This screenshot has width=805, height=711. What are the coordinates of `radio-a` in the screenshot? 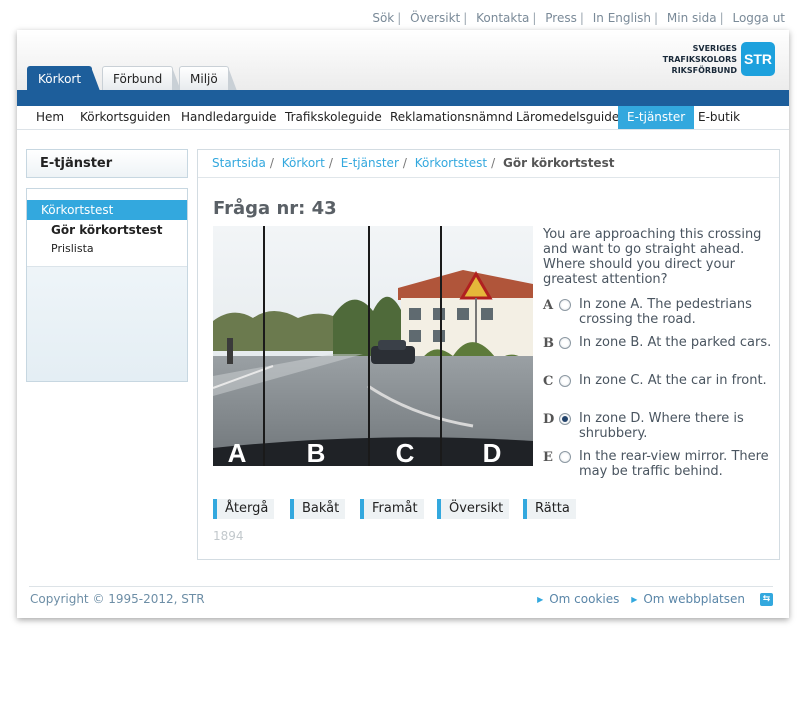 It's located at (565, 305).